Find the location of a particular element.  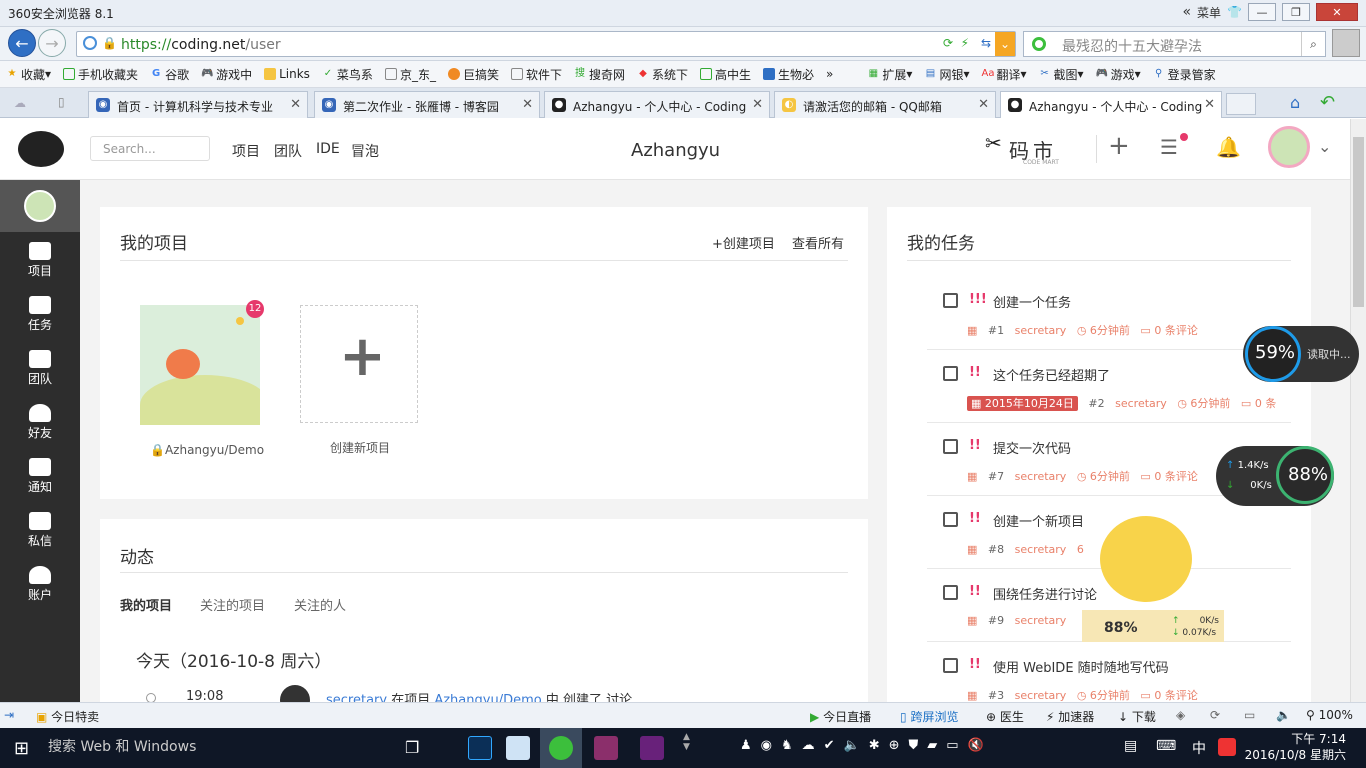

windows-start-icon: ⊞ is located at coordinates (21, 748).